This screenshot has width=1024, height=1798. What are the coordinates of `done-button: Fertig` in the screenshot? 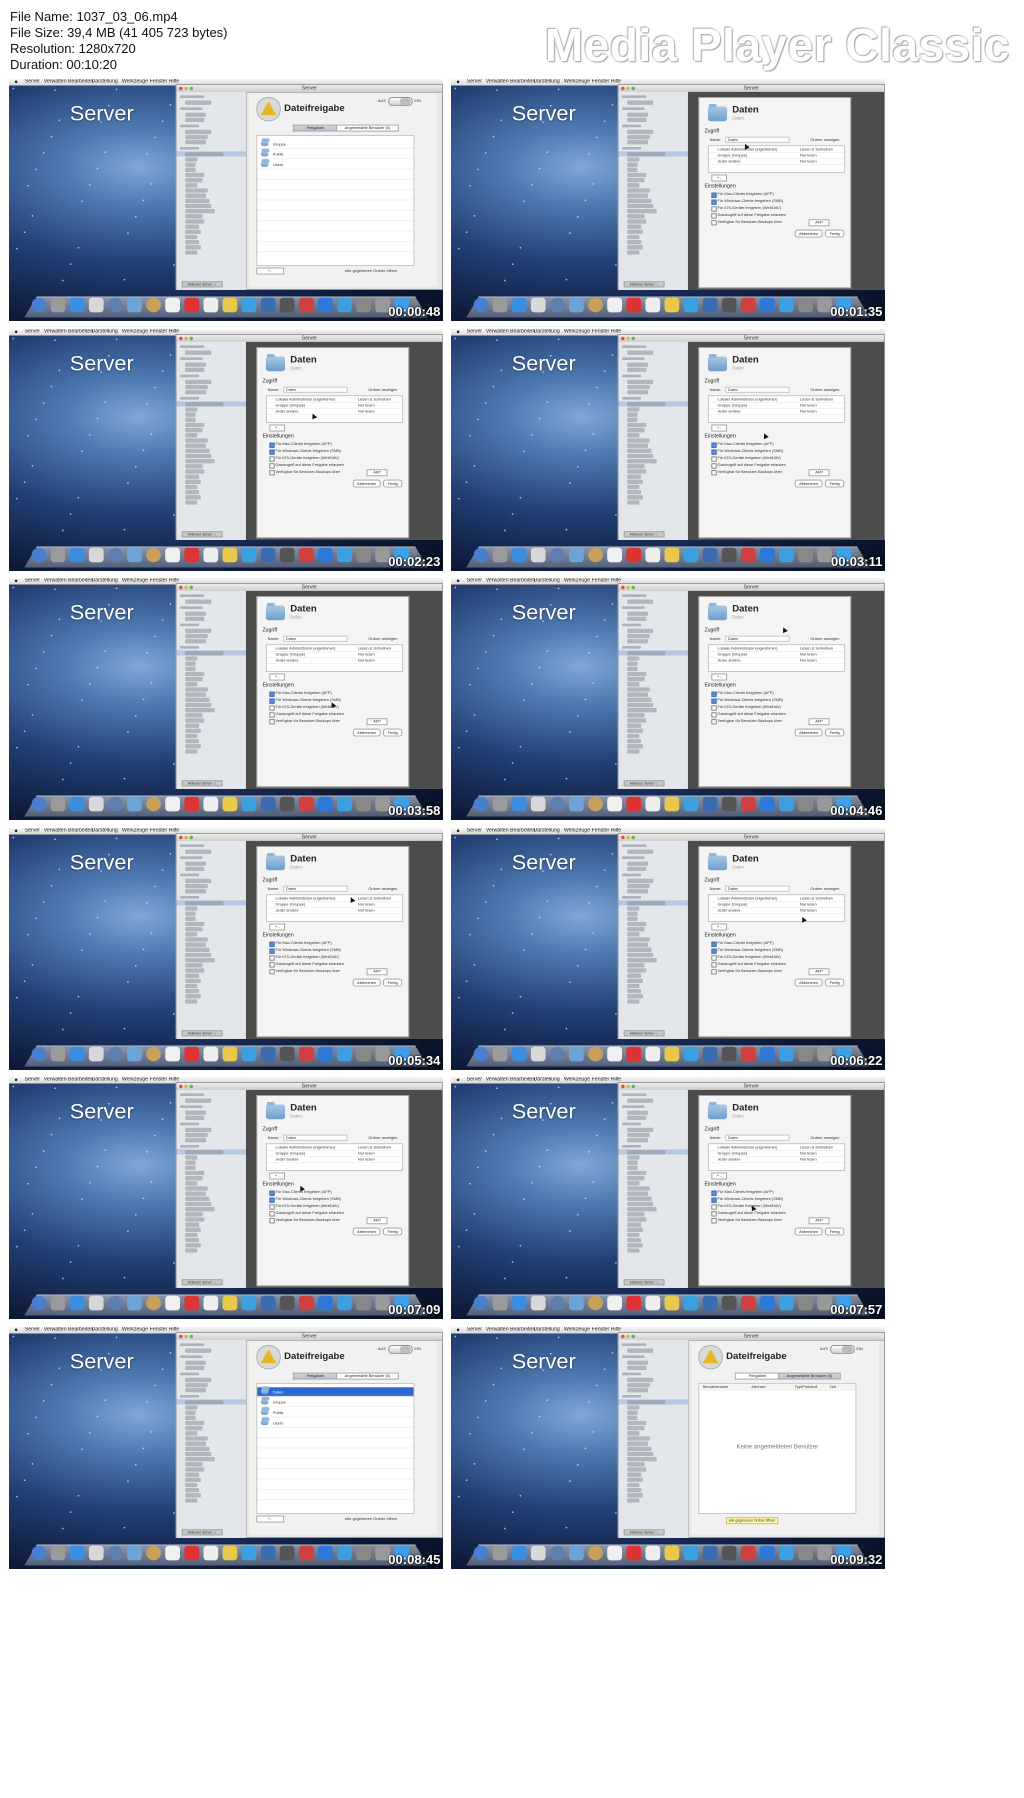 It's located at (835, 732).